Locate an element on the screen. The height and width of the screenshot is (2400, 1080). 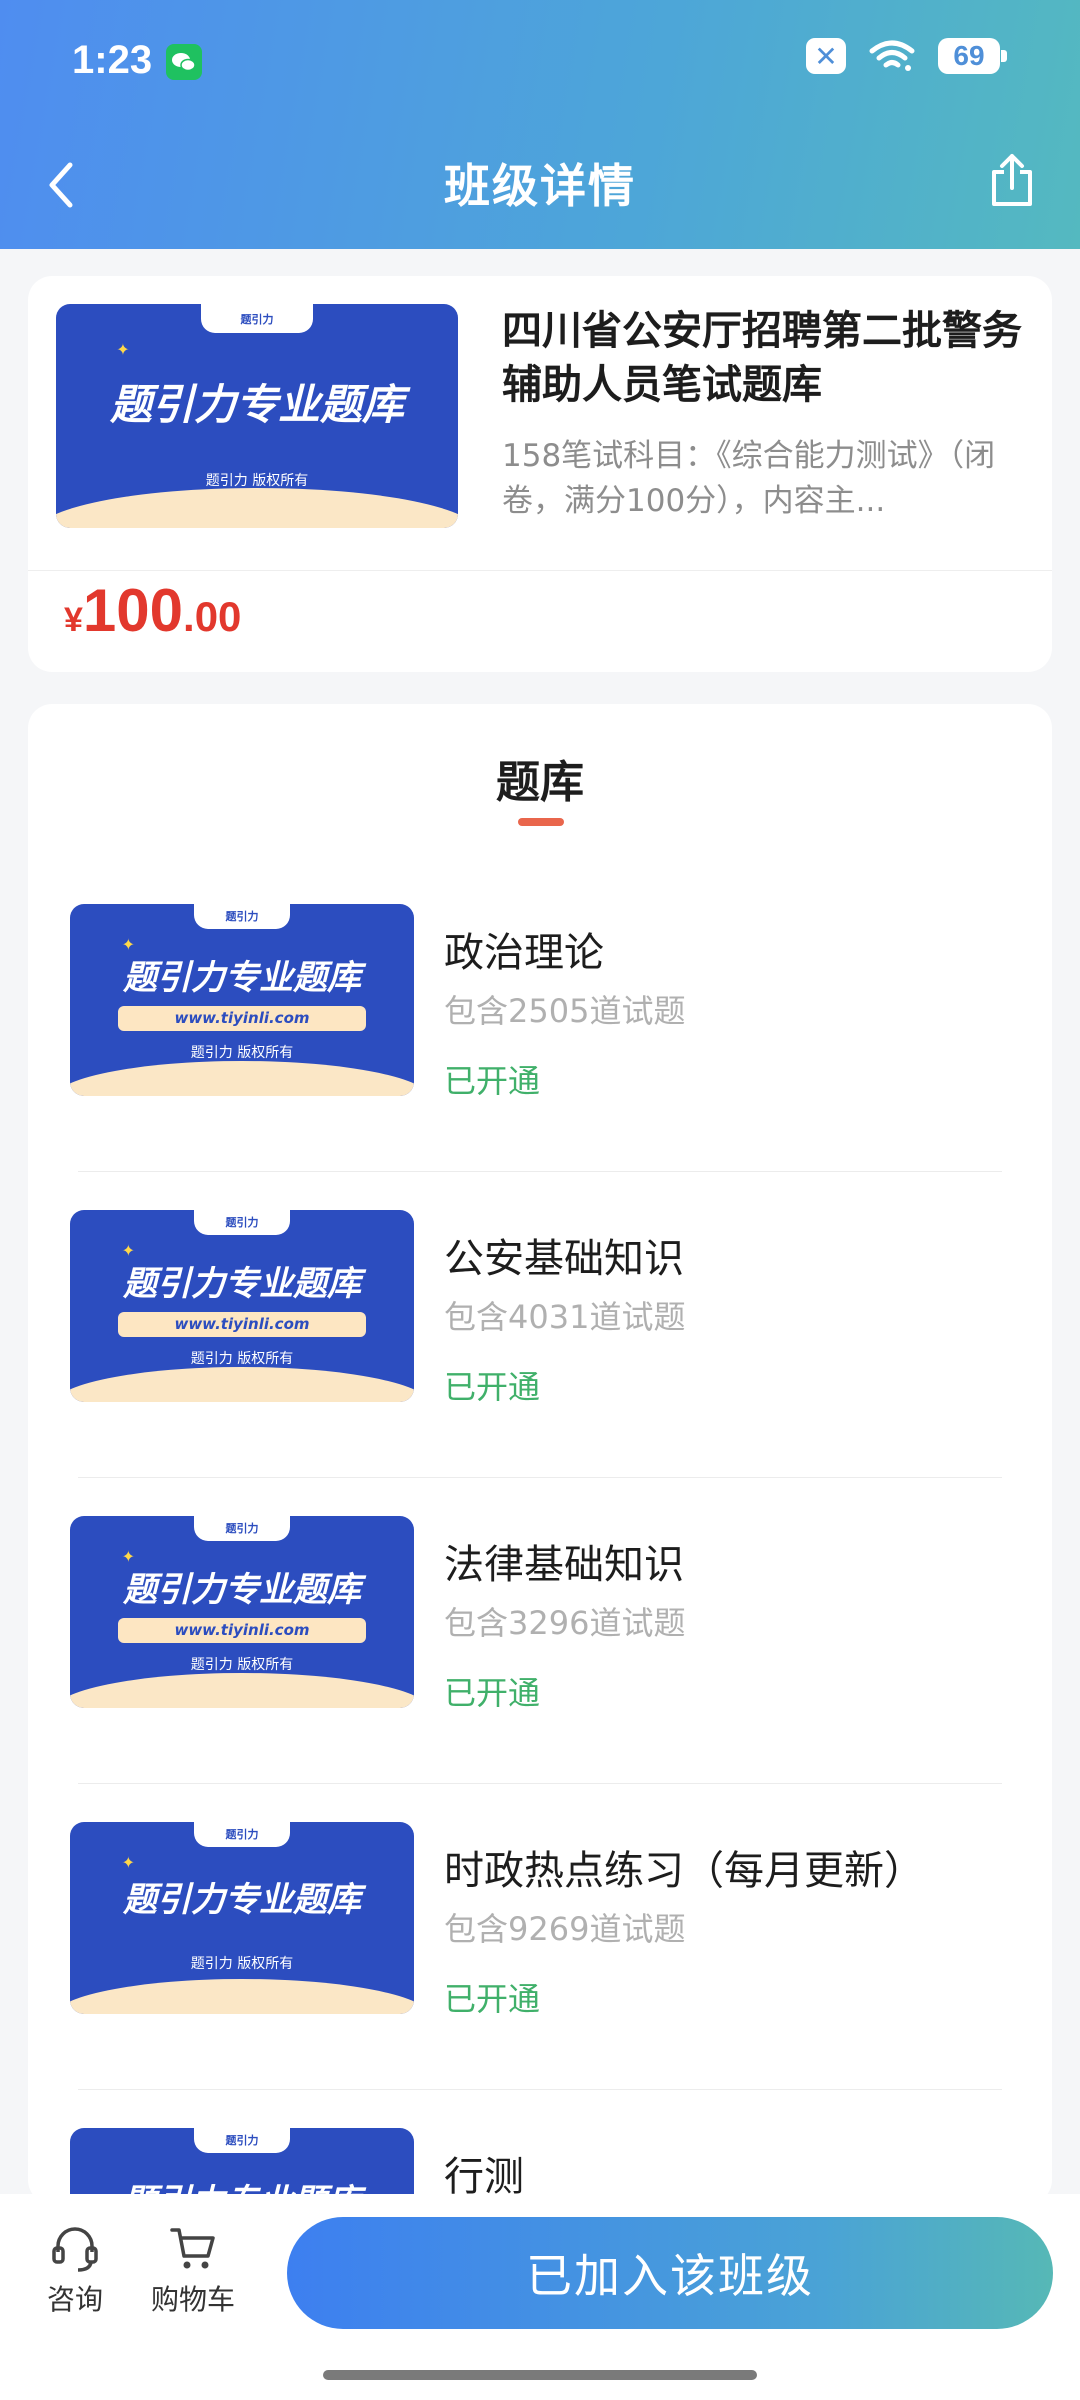
course-price: ¥100.00 is located at coordinates (152, 610).